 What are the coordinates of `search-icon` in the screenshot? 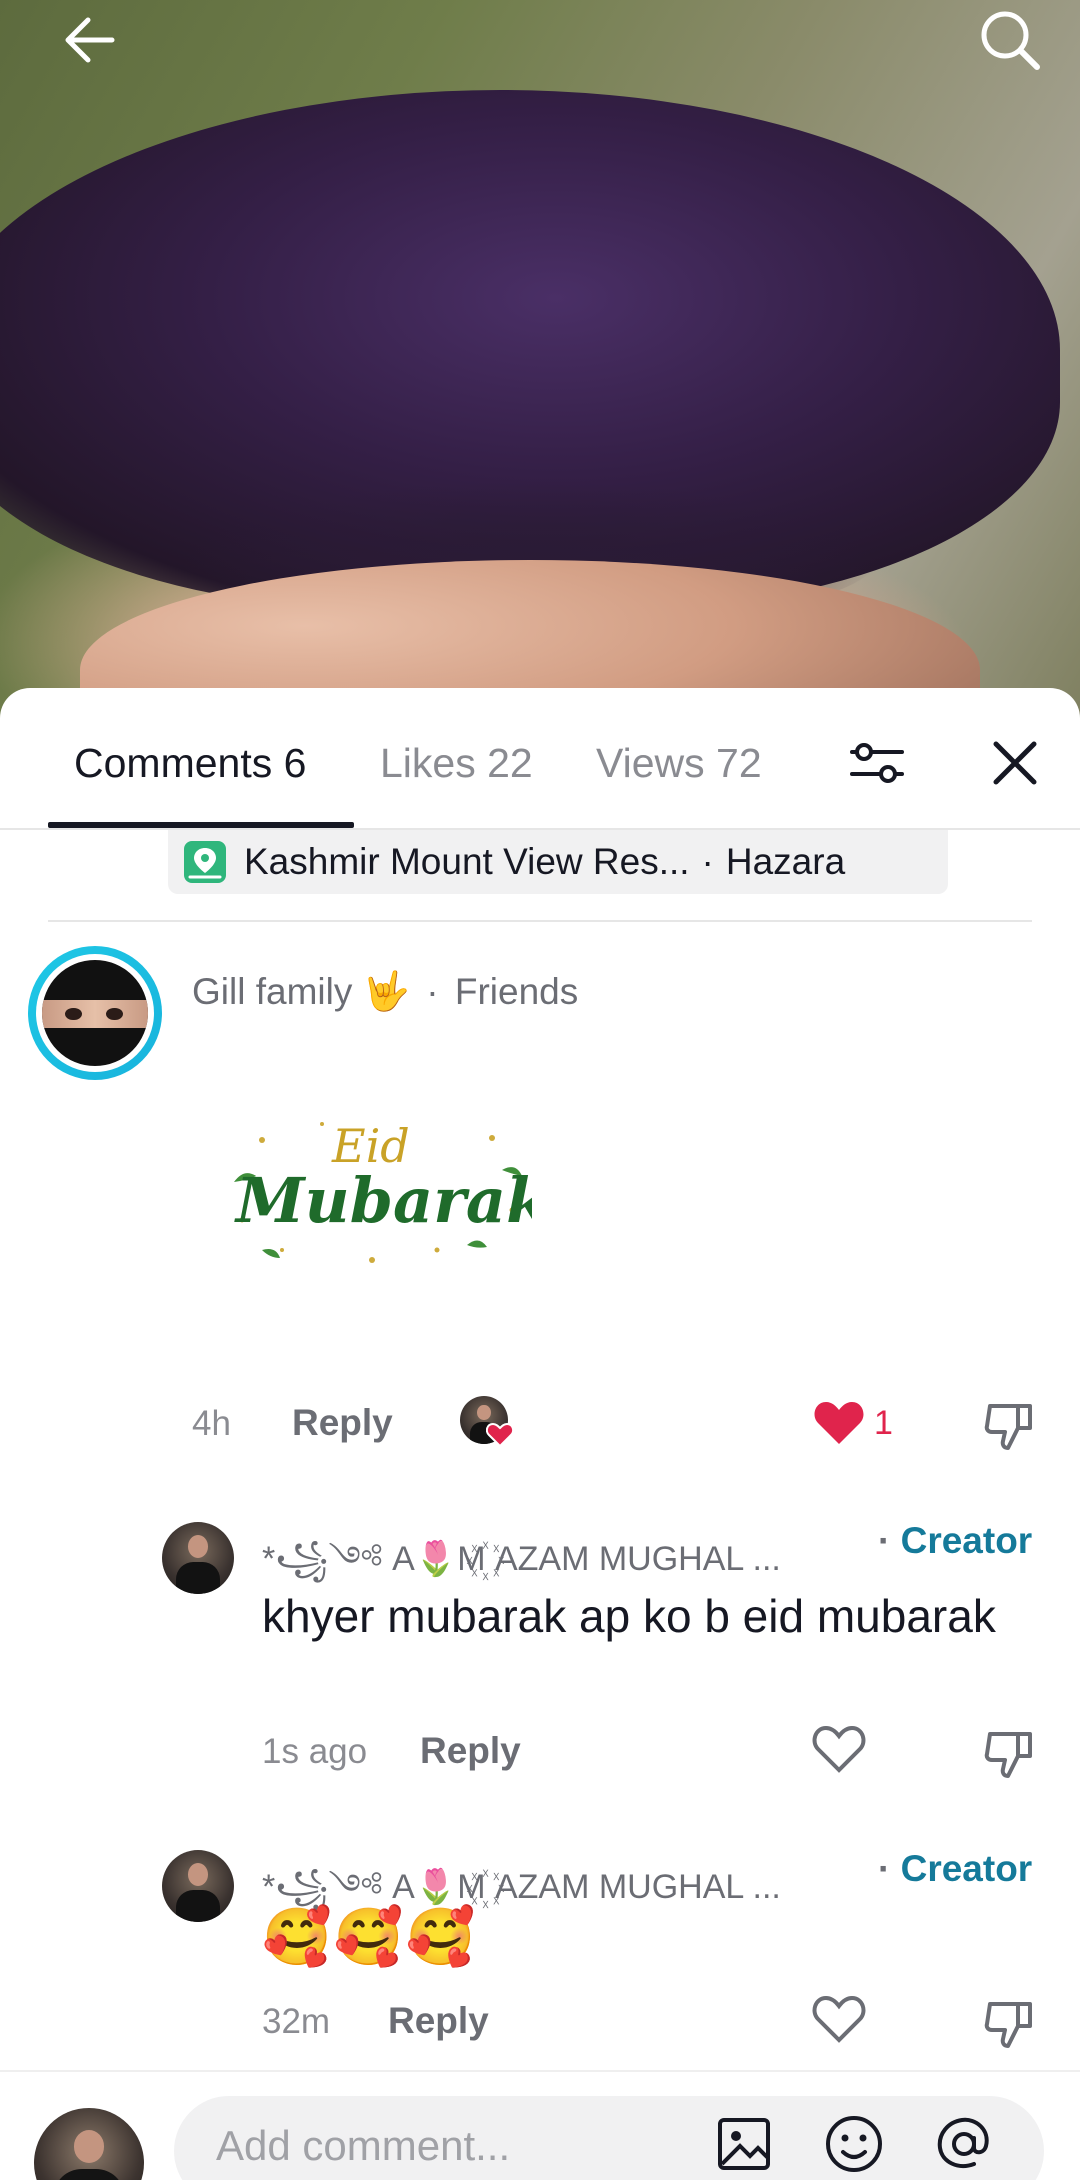 It's located at (1010, 40).